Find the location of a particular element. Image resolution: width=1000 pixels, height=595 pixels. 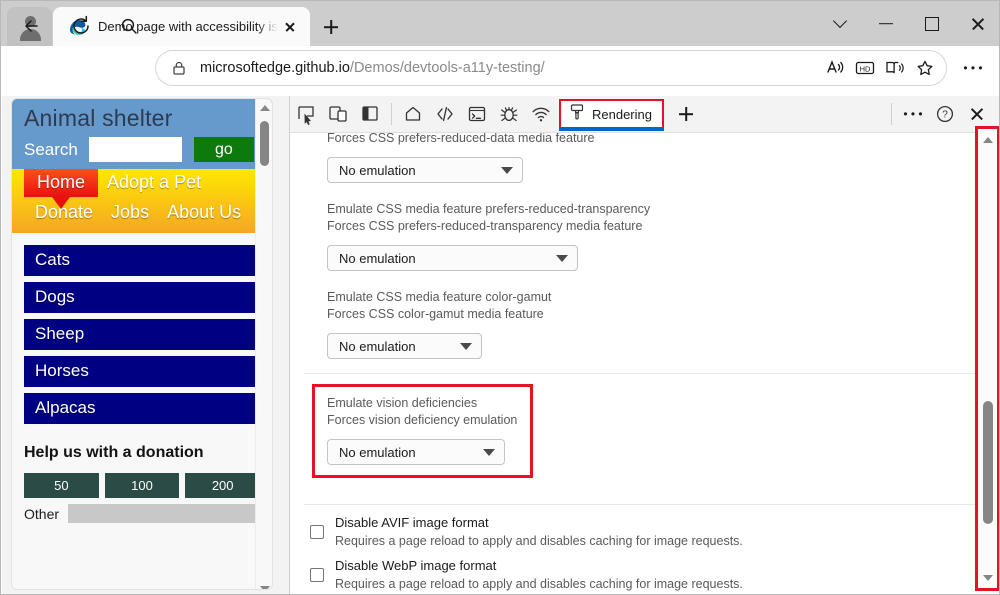

immersive-reader-icon is located at coordinates (895, 68).